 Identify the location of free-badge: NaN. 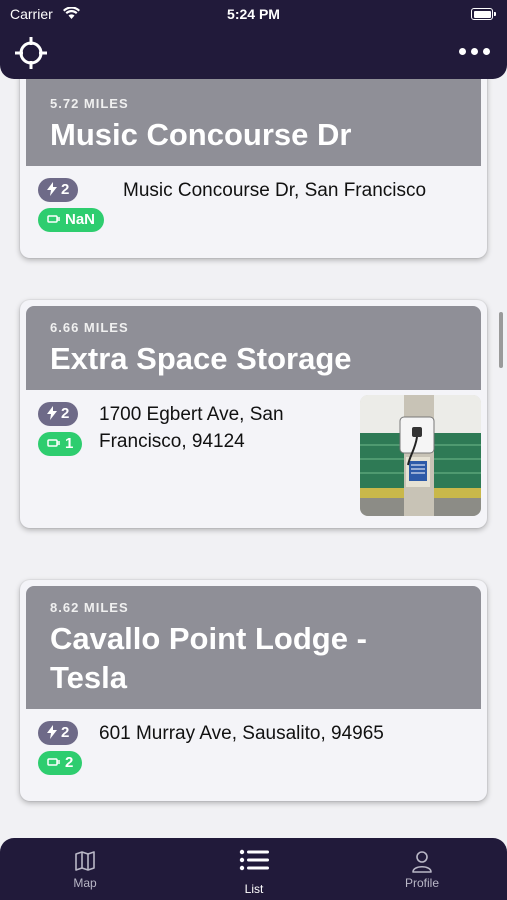
(71, 220).